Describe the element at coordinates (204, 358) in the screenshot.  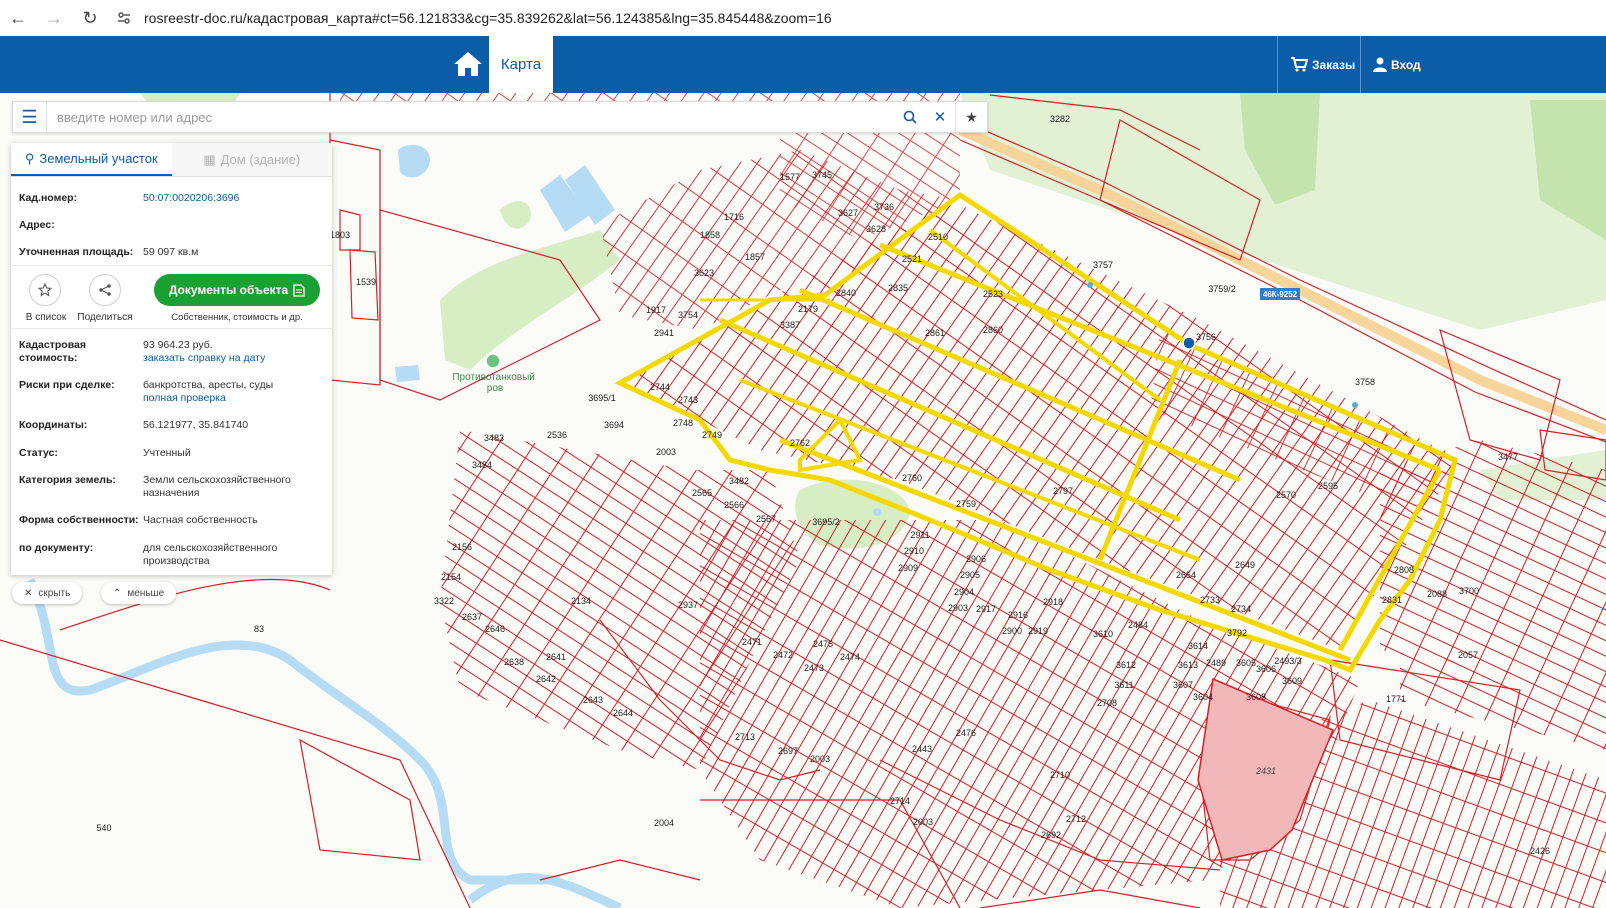
I see `order-certificate-link: заказать справку на дату` at that location.